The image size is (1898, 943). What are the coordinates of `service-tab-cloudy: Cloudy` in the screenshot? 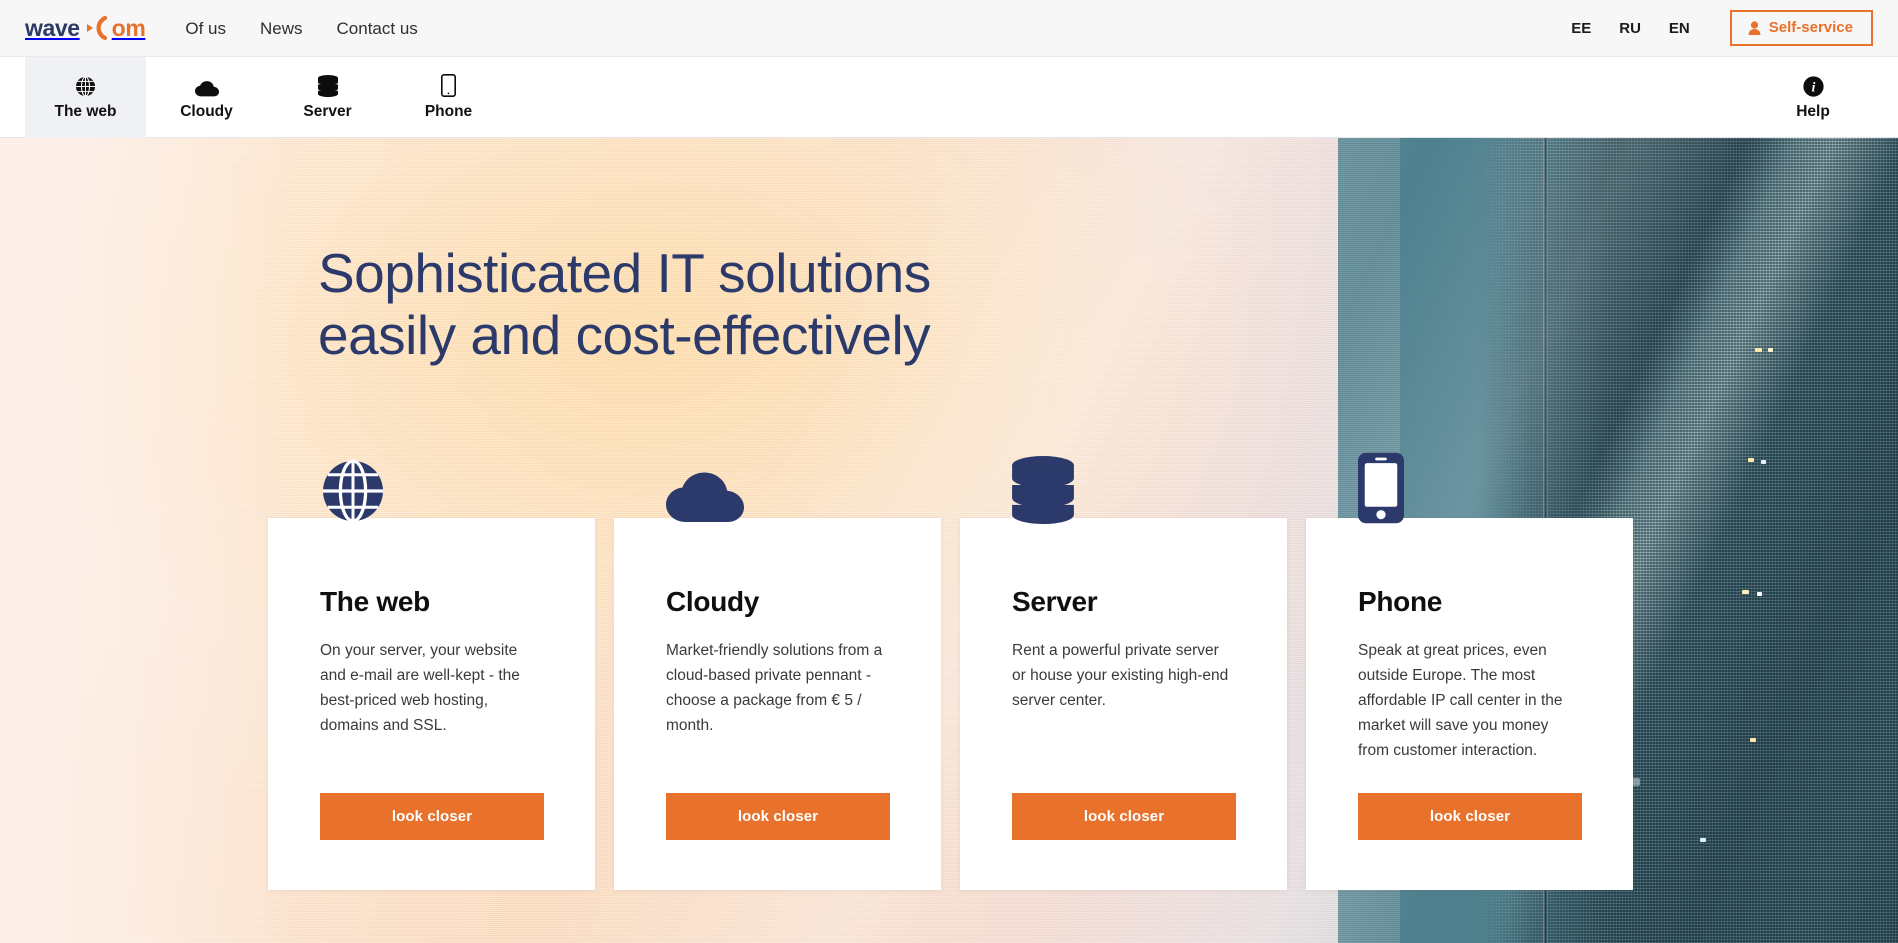 It's located at (206, 97).